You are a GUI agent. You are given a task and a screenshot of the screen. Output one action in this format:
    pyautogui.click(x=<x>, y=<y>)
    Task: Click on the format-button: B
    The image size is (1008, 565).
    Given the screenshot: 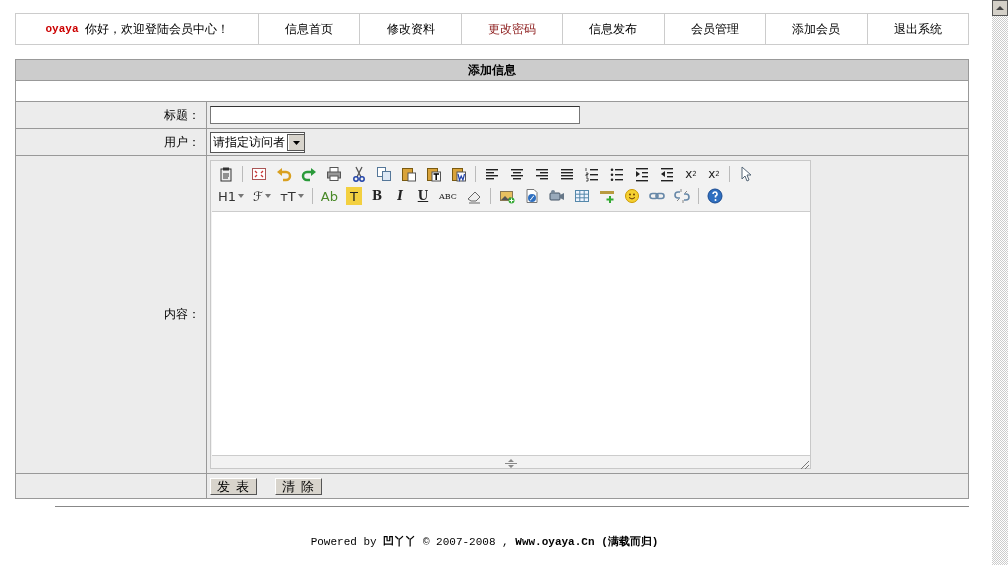 What is the action you would take?
    pyautogui.click(x=376, y=196)
    